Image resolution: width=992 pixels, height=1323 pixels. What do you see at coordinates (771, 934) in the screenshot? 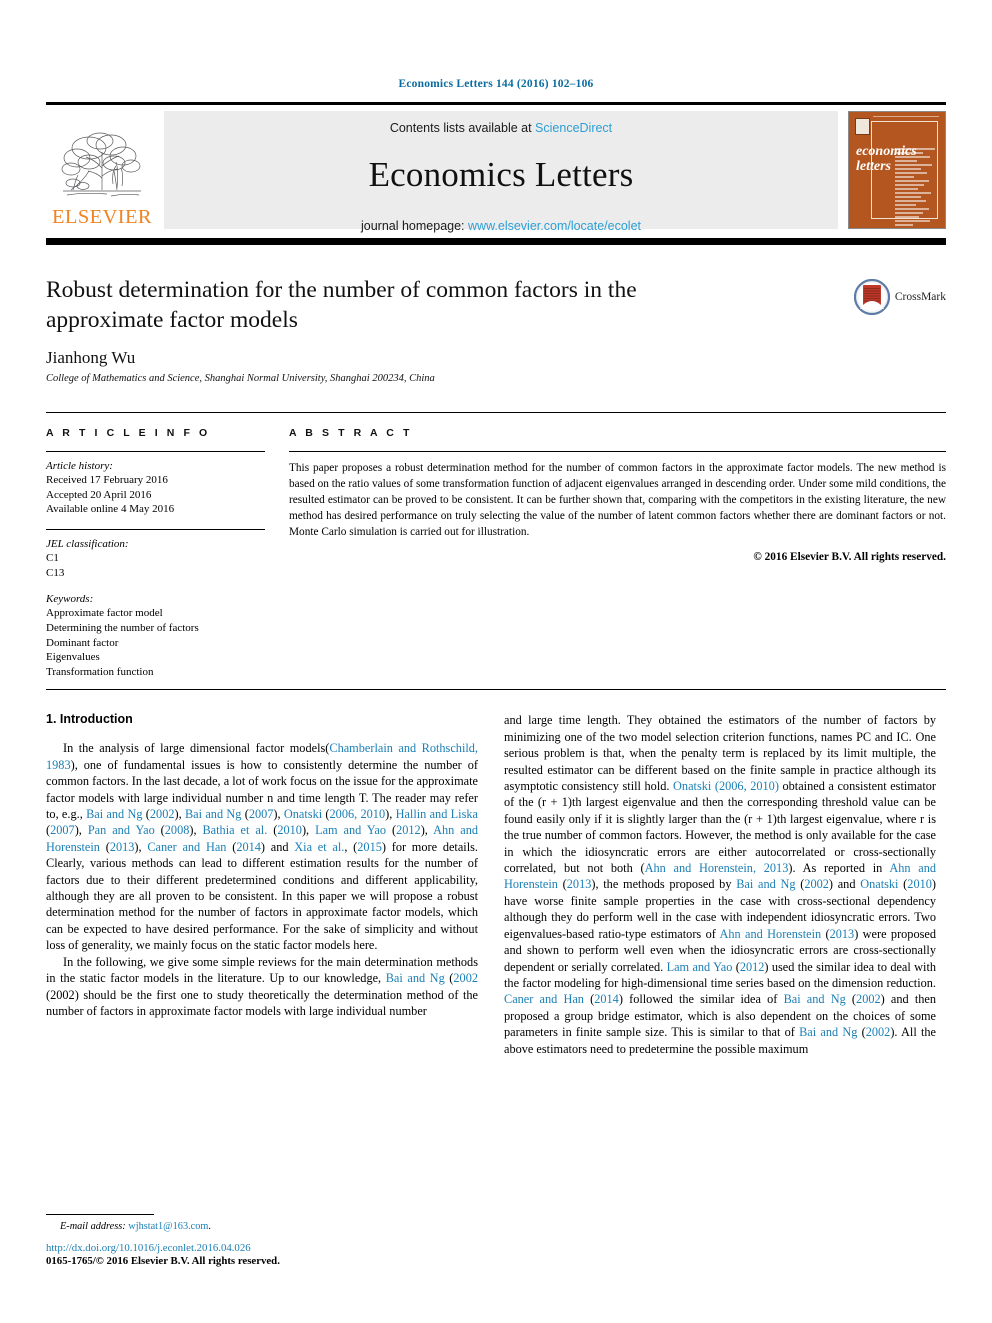
I see `citation-ahn-horenstein-3: Ahn and Horenstein` at bounding box center [771, 934].